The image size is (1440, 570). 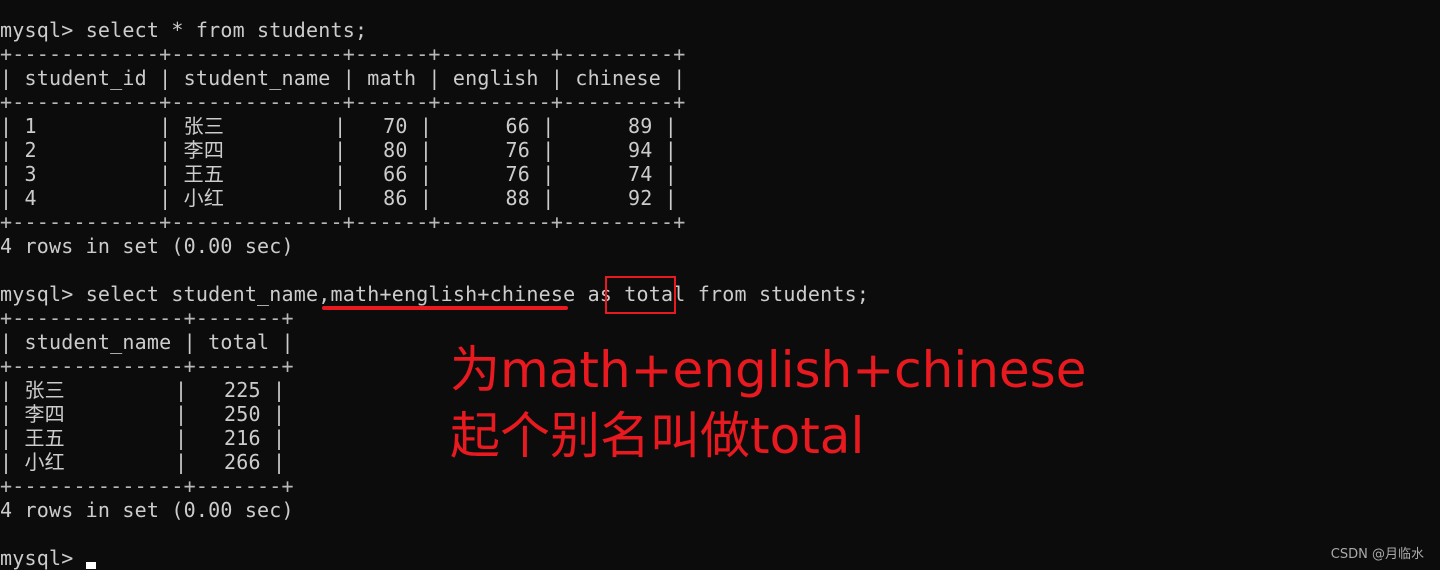 What do you see at coordinates (445, 308) in the screenshot?
I see `annotation-underline` at bounding box center [445, 308].